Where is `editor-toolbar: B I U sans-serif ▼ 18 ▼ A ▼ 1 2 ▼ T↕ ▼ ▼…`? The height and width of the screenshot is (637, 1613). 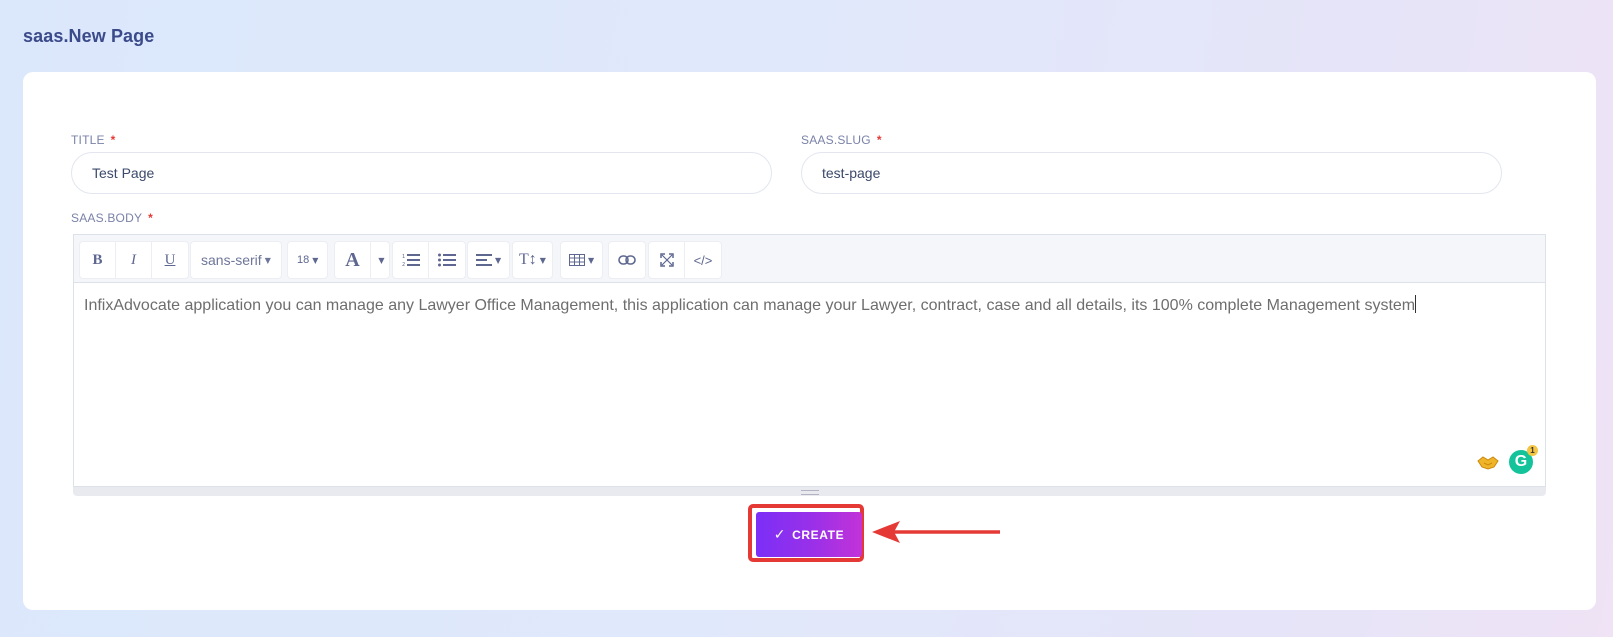
editor-toolbar: B I U sans-serif ▼ 18 ▼ A ▼ 1 2 ▼ T↕ ▼ ▼… is located at coordinates (809, 259).